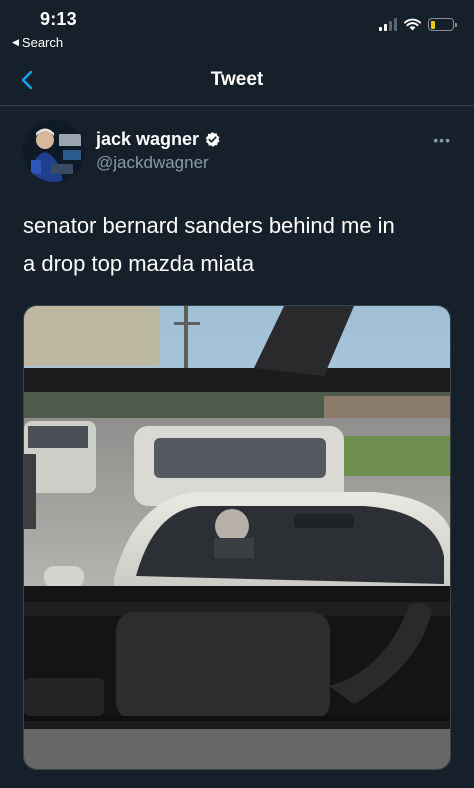 The height and width of the screenshot is (788, 474). Describe the element at coordinates (442, 24) in the screenshot. I see `battery-icon` at that location.